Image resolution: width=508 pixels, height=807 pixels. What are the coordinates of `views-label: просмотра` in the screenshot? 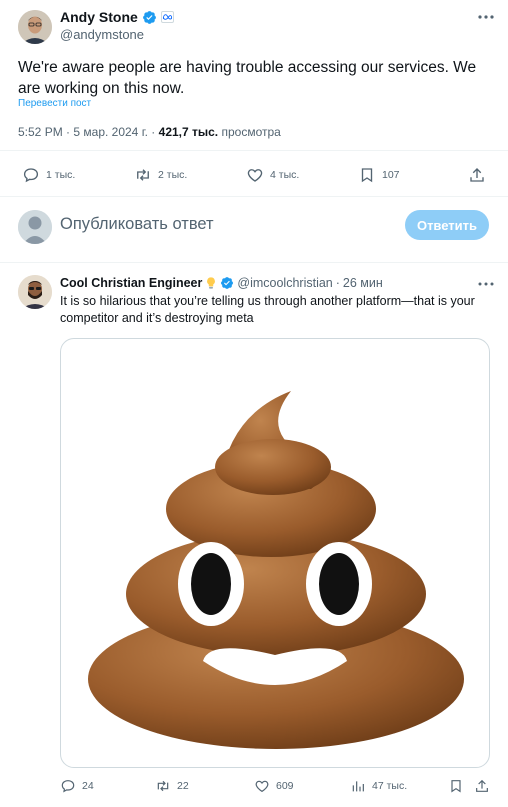 It's located at (251, 132).